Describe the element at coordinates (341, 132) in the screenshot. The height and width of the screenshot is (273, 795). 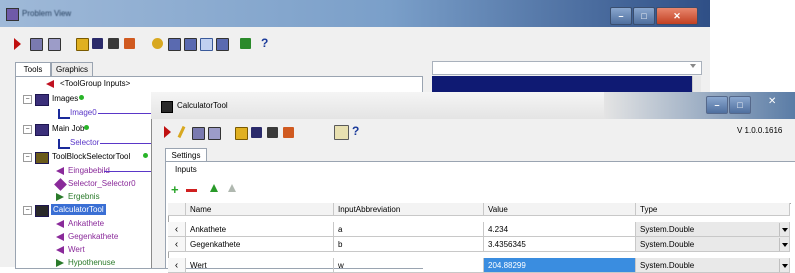
I see `chart-toggle-icon` at that location.